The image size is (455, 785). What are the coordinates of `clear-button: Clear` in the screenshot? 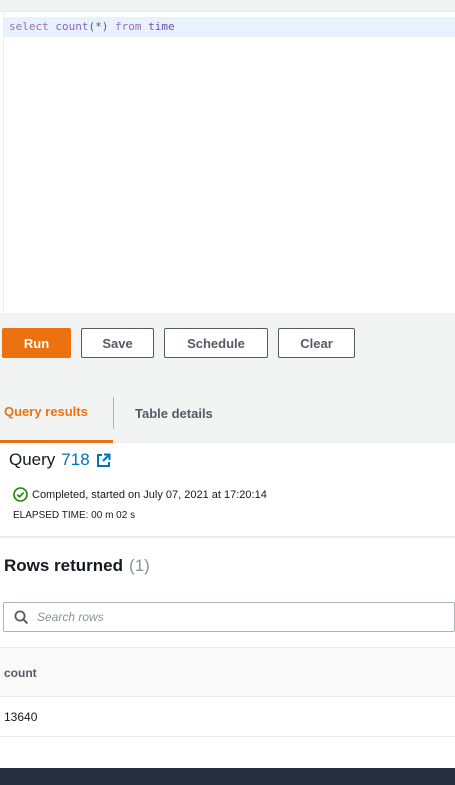 It's located at (316, 343).